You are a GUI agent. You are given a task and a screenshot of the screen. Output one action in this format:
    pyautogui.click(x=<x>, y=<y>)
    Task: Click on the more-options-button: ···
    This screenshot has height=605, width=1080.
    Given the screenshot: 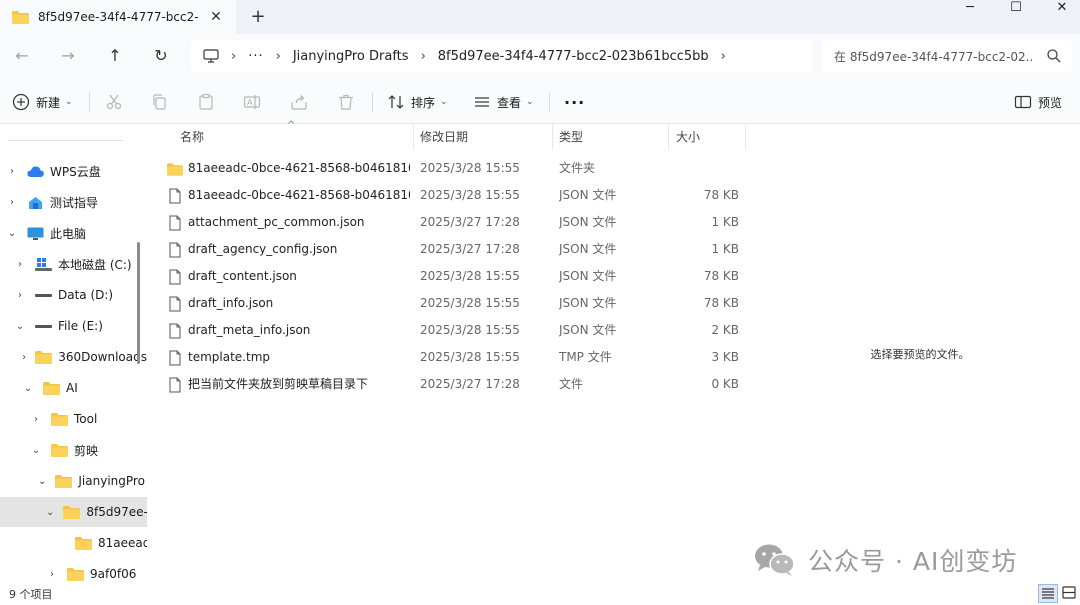 What is the action you would take?
    pyautogui.click(x=574, y=102)
    